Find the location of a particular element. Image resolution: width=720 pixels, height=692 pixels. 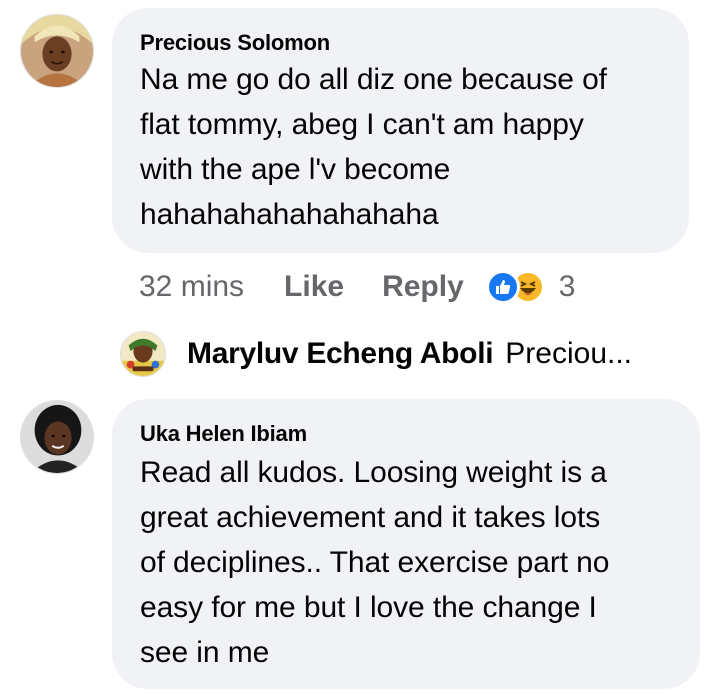

comment-timestamp: 32 mins is located at coordinates (191, 287).